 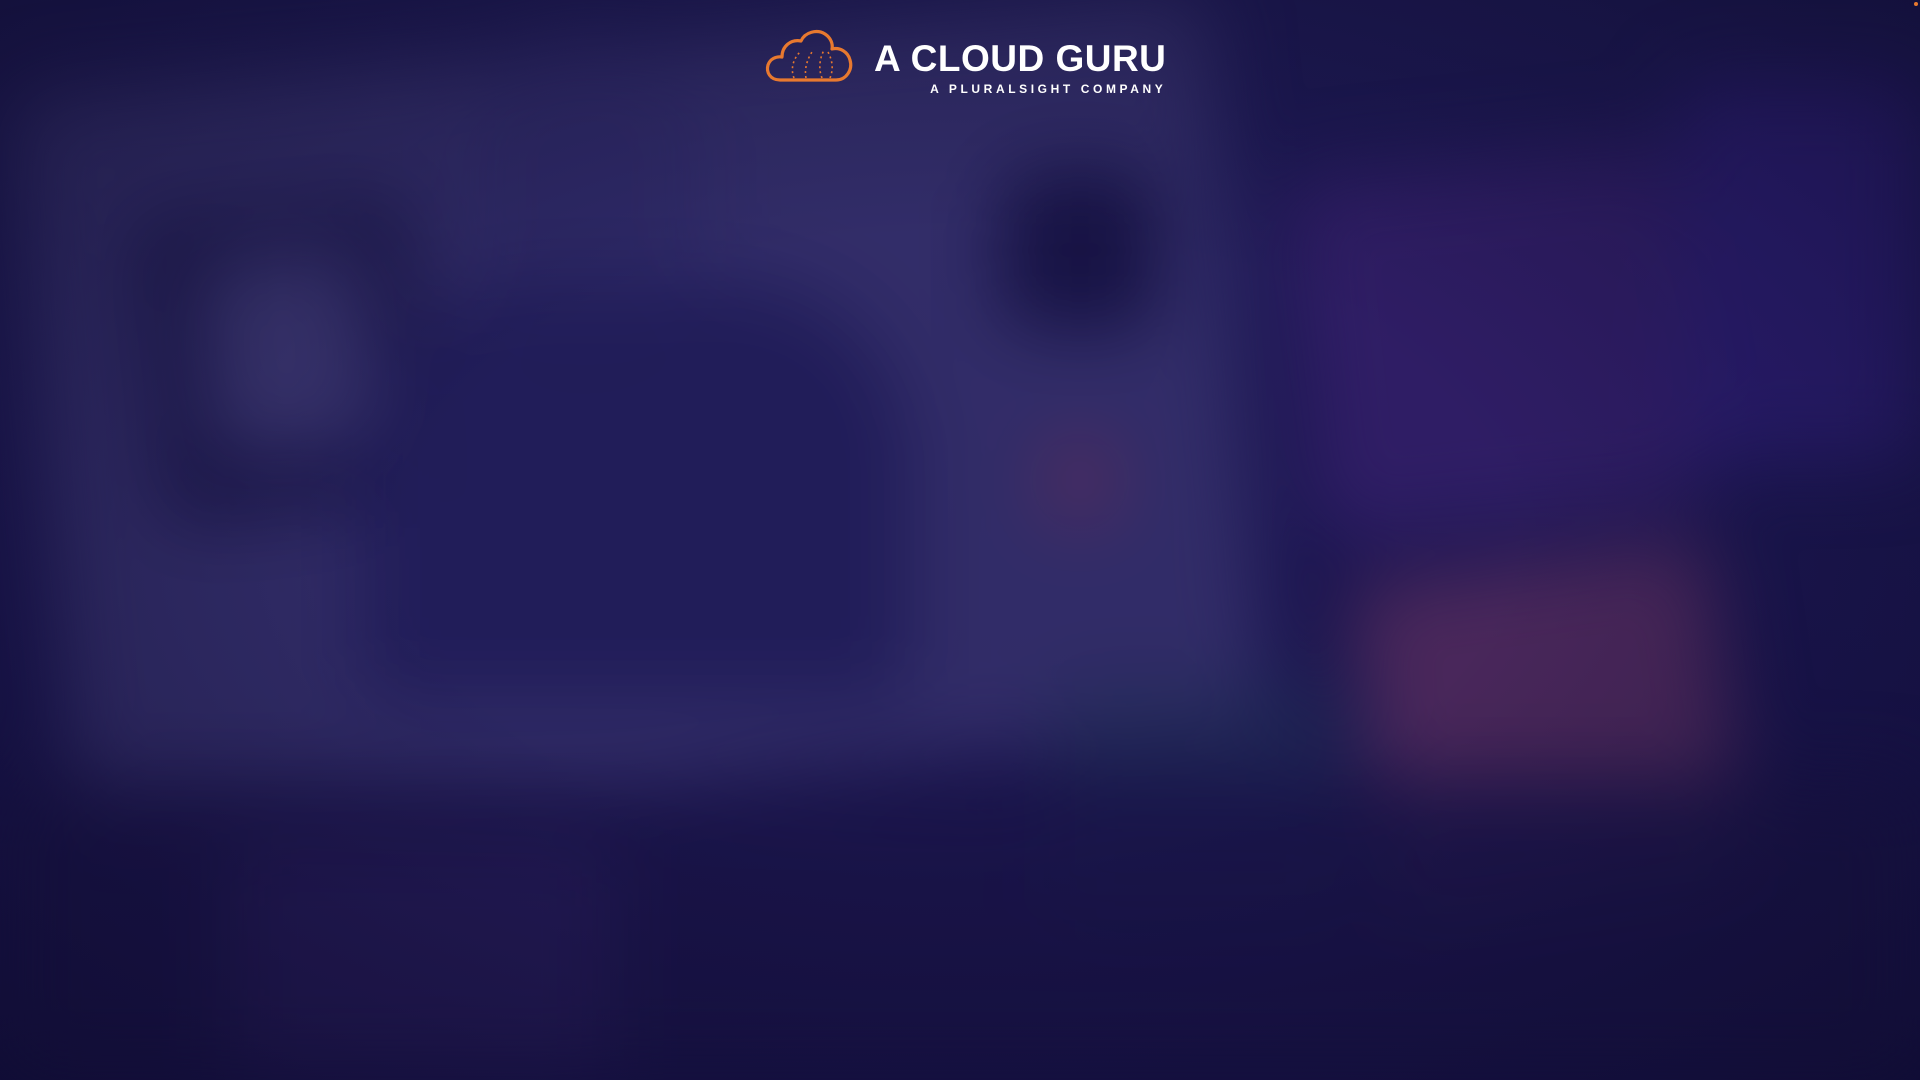 What do you see at coordinates (1916, 4) in the screenshot?
I see `corner-indicator` at bounding box center [1916, 4].